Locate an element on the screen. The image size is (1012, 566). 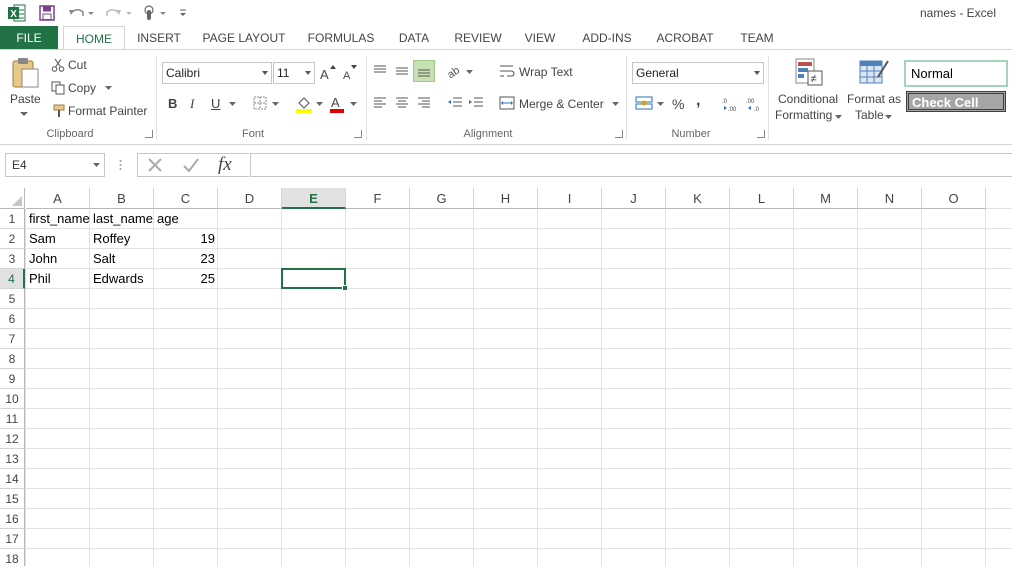
align-right-icon is located at coordinates (424, 103).